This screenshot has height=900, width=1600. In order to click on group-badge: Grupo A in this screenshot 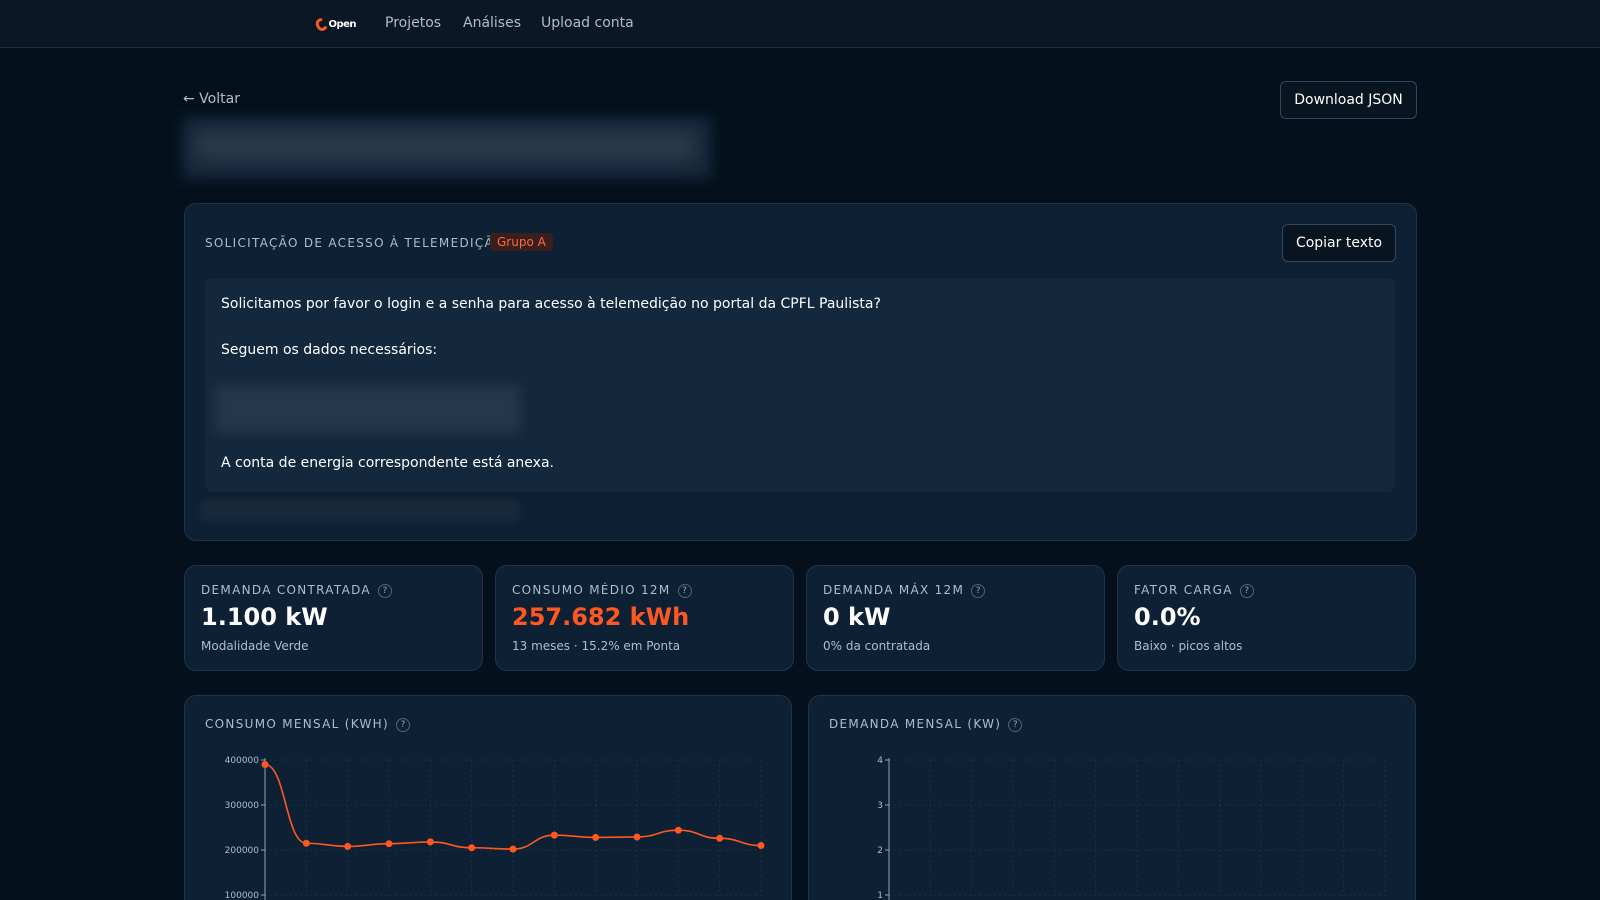, I will do `click(521, 242)`.